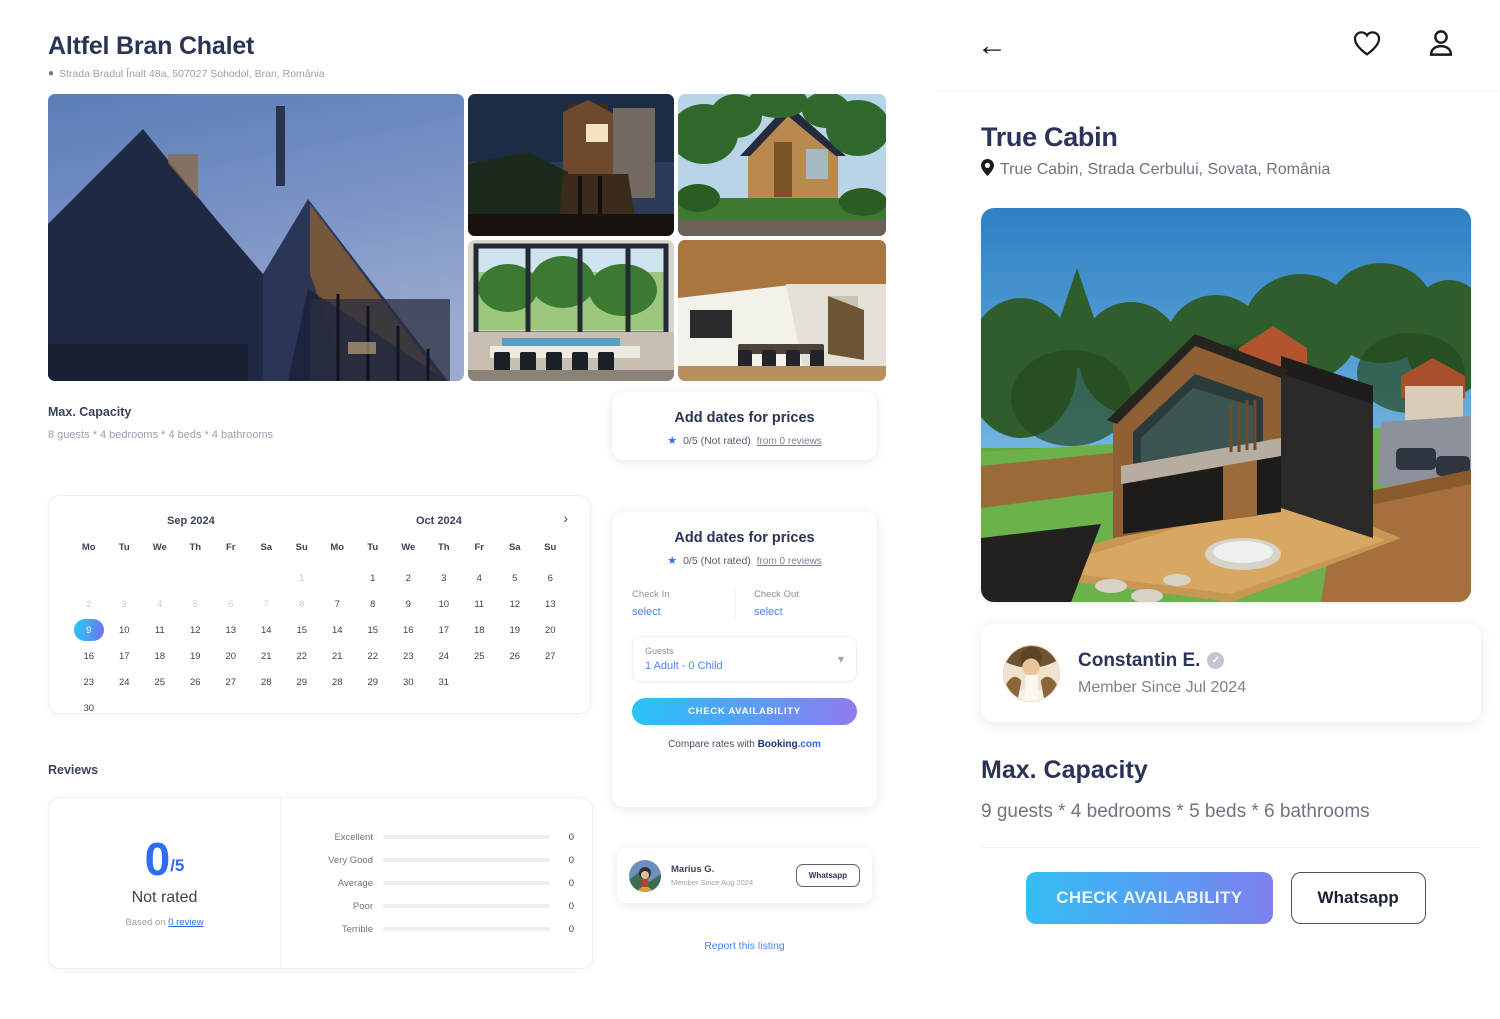 This screenshot has width=1500, height=1019. Describe the element at coordinates (778, 744) in the screenshot. I see `booking-brand: Booking` at that location.